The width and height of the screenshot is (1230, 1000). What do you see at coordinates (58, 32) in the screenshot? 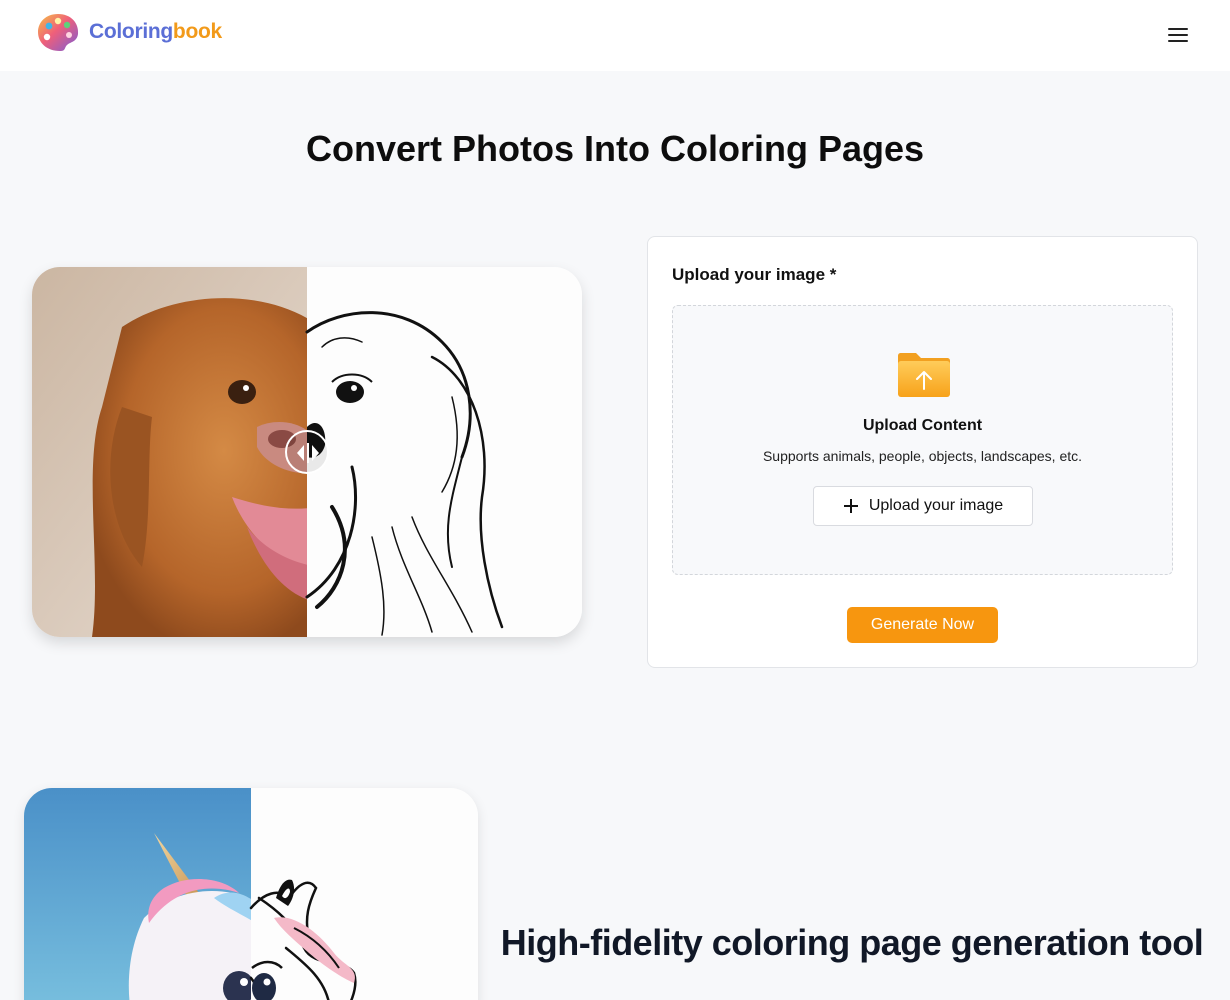
I see `palette-logo-icon` at bounding box center [58, 32].